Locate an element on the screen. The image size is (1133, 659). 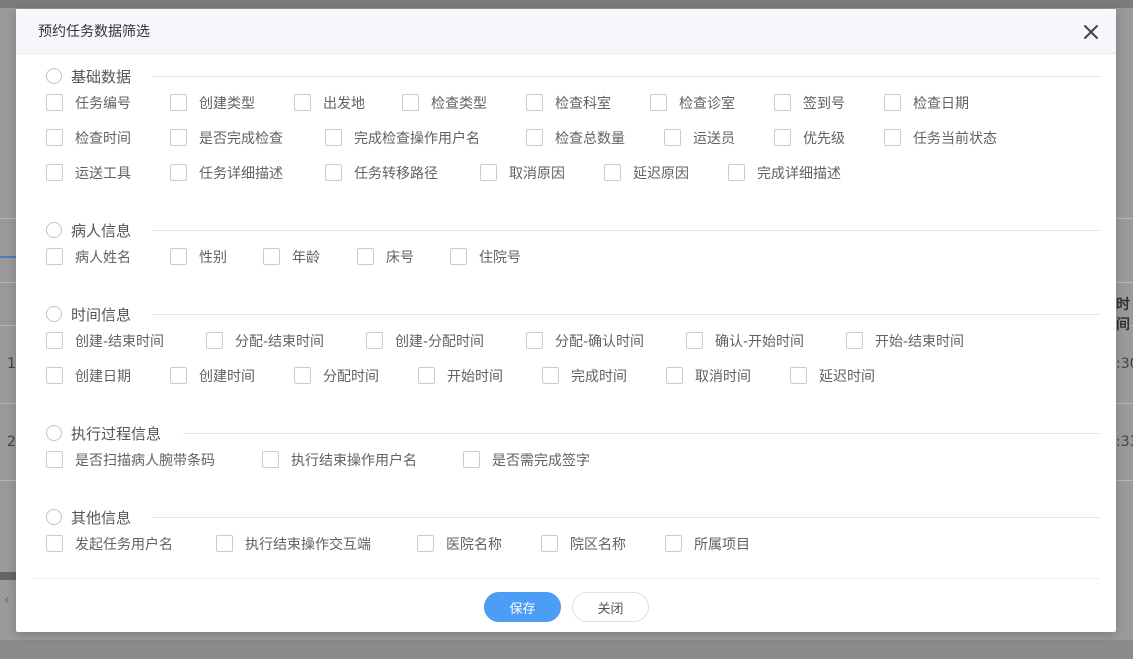
field-checkbox-item: 分配时间 is located at coordinates (336, 375).